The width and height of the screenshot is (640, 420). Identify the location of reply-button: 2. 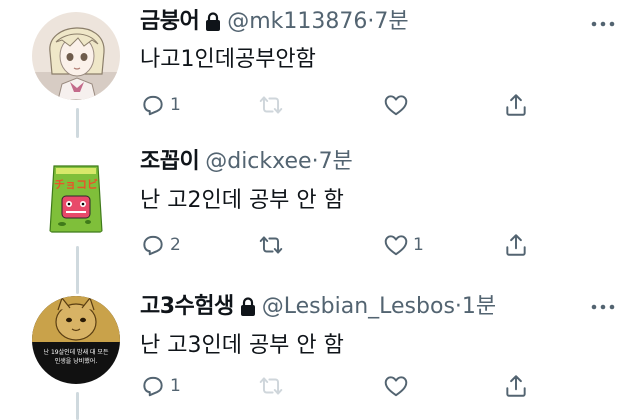
(160, 245).